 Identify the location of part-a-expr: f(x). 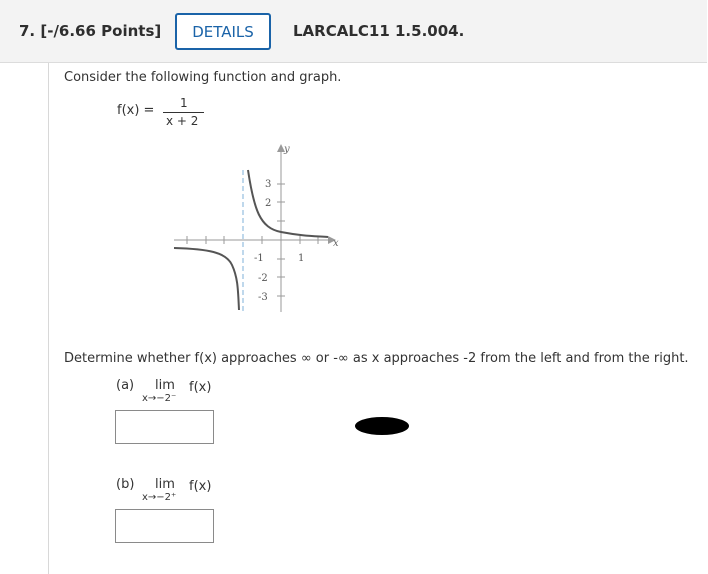
(200, 387).